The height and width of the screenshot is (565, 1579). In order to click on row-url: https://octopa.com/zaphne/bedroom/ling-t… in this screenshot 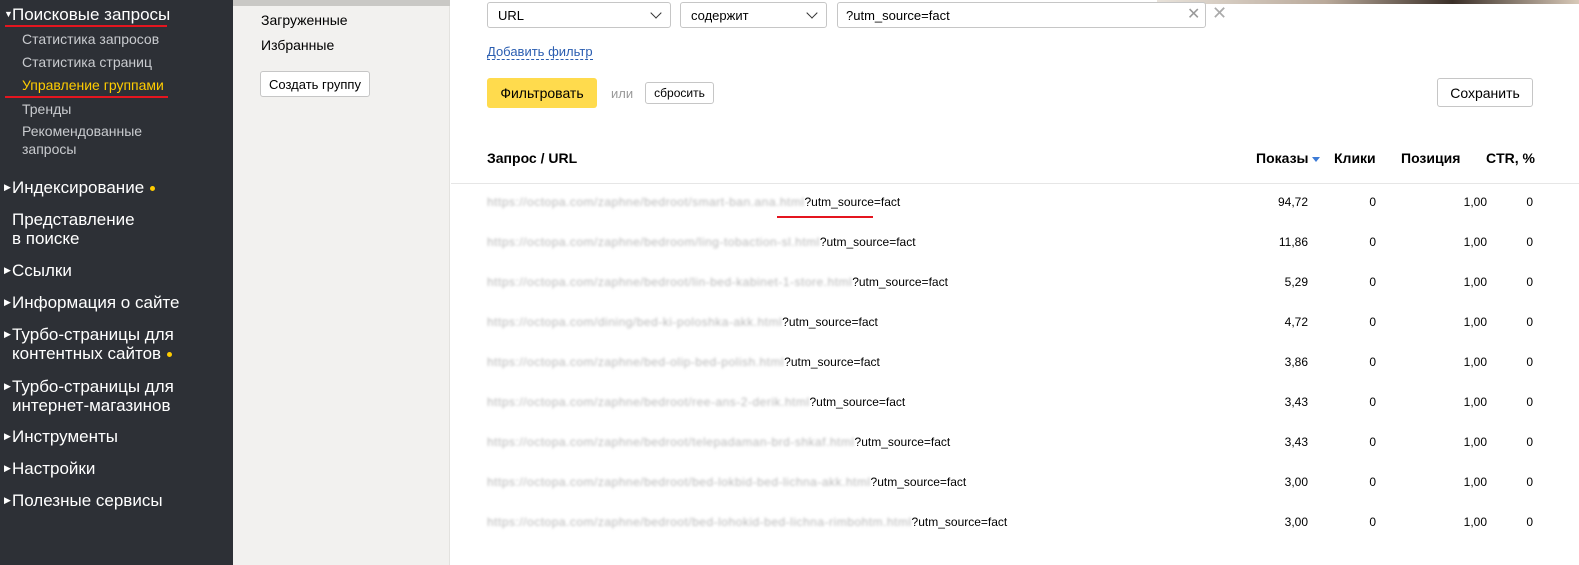, I will do `click(701, 242)`.